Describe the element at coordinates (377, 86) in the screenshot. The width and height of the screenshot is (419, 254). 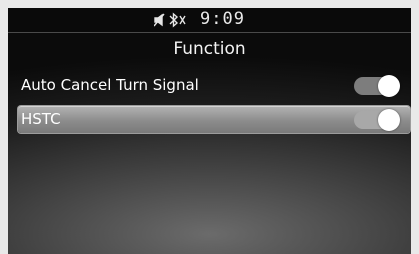
I see `auto-cancel-toggle` at that location.